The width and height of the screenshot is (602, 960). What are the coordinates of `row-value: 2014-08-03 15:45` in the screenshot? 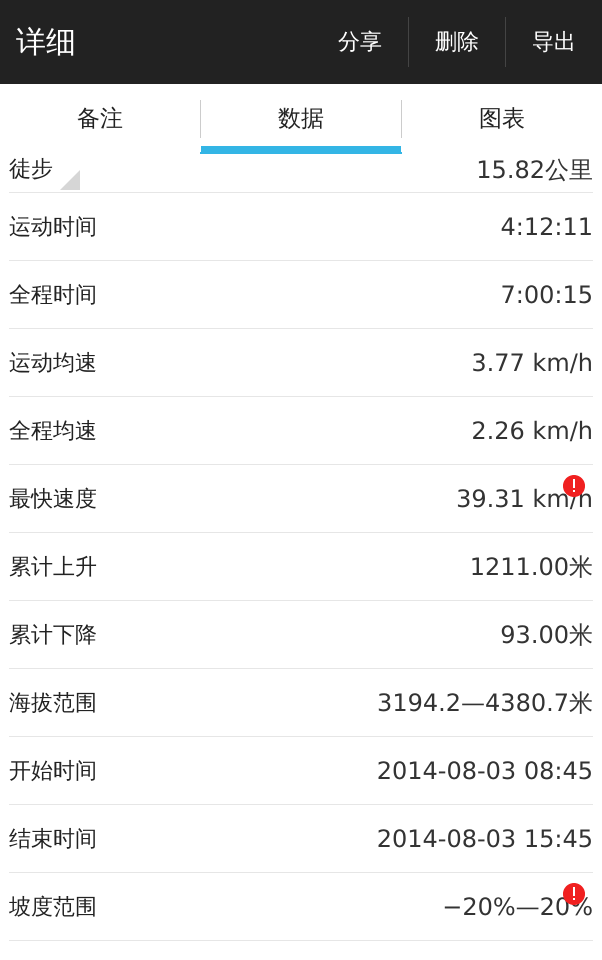 It's located at (484, 838).